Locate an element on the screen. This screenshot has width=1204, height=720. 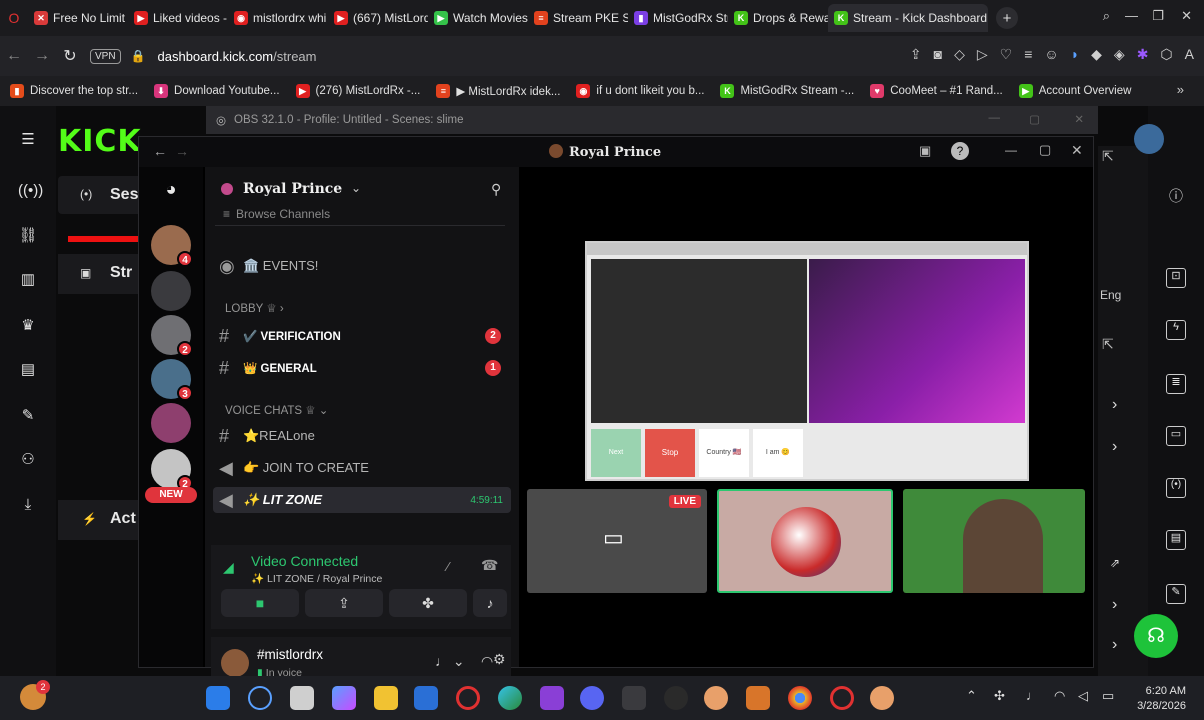
opera-icon is located at coordinates (468, 698).